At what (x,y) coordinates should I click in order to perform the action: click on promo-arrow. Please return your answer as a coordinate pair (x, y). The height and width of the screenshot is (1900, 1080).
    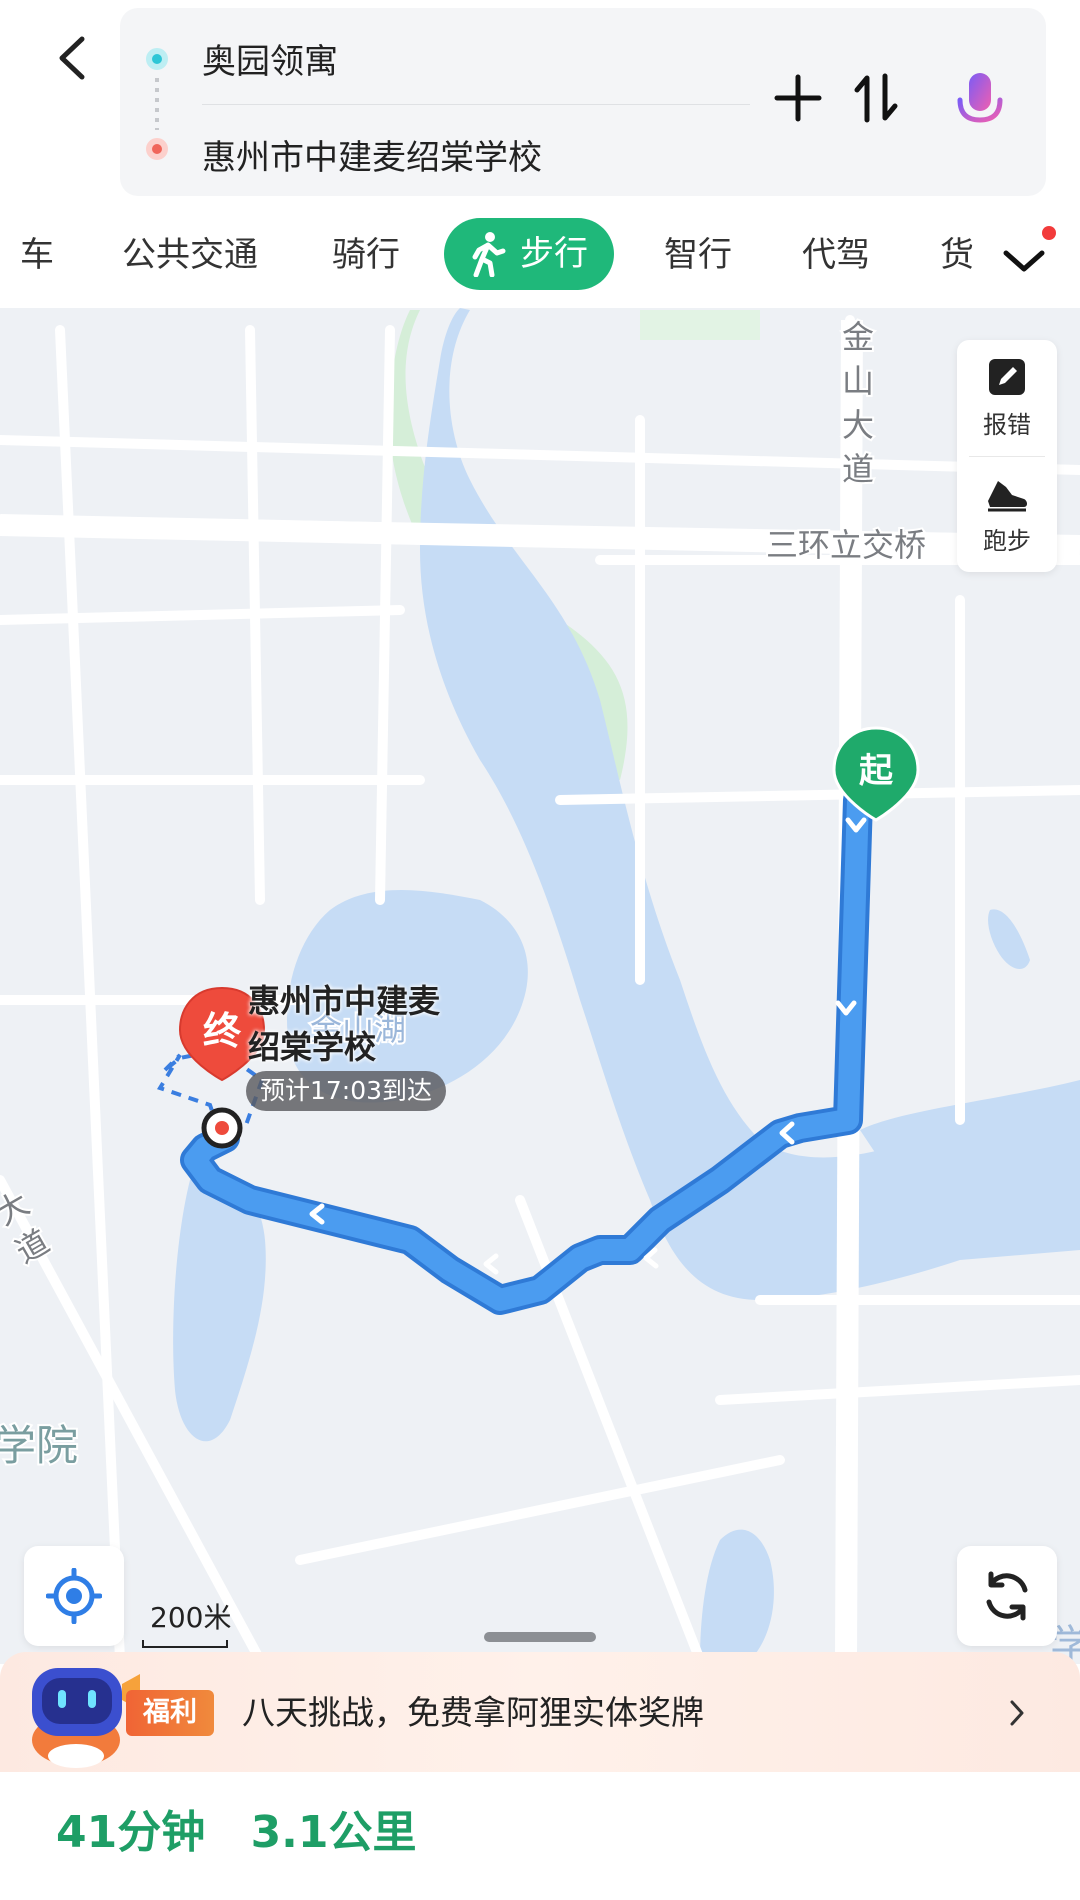
    Looking at the image, I should click on (1017, 1715).